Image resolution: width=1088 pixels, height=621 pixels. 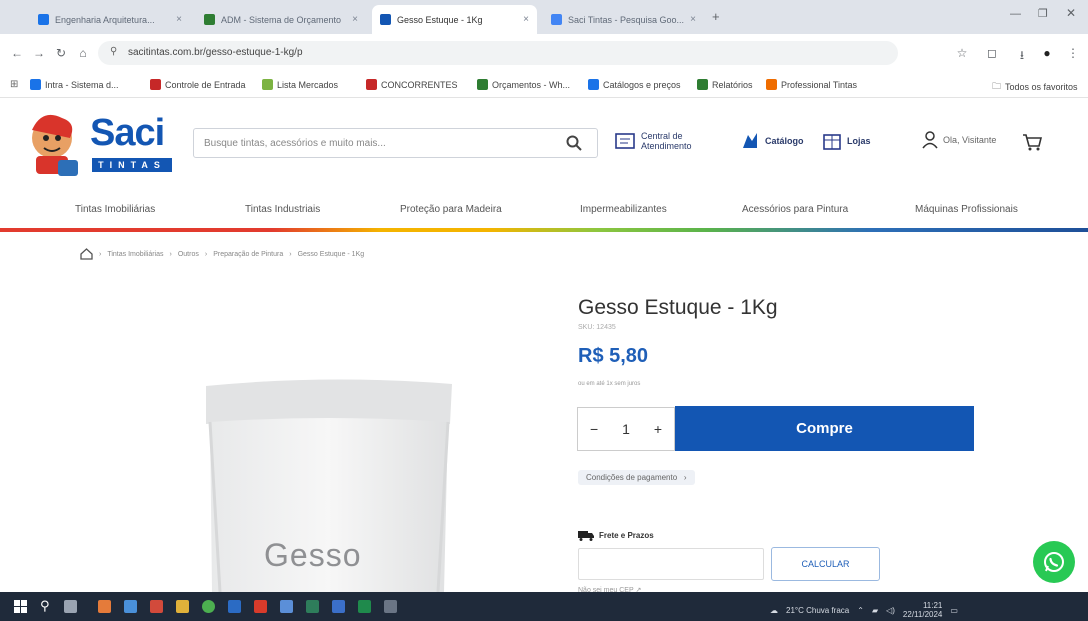 What do you see at coordinates (498, 53) in the screenshot?
I see `url-input: ⚲ sacitintas.com.br/gesso-estuque-1-kg/p` at bounding box center [498, 53].